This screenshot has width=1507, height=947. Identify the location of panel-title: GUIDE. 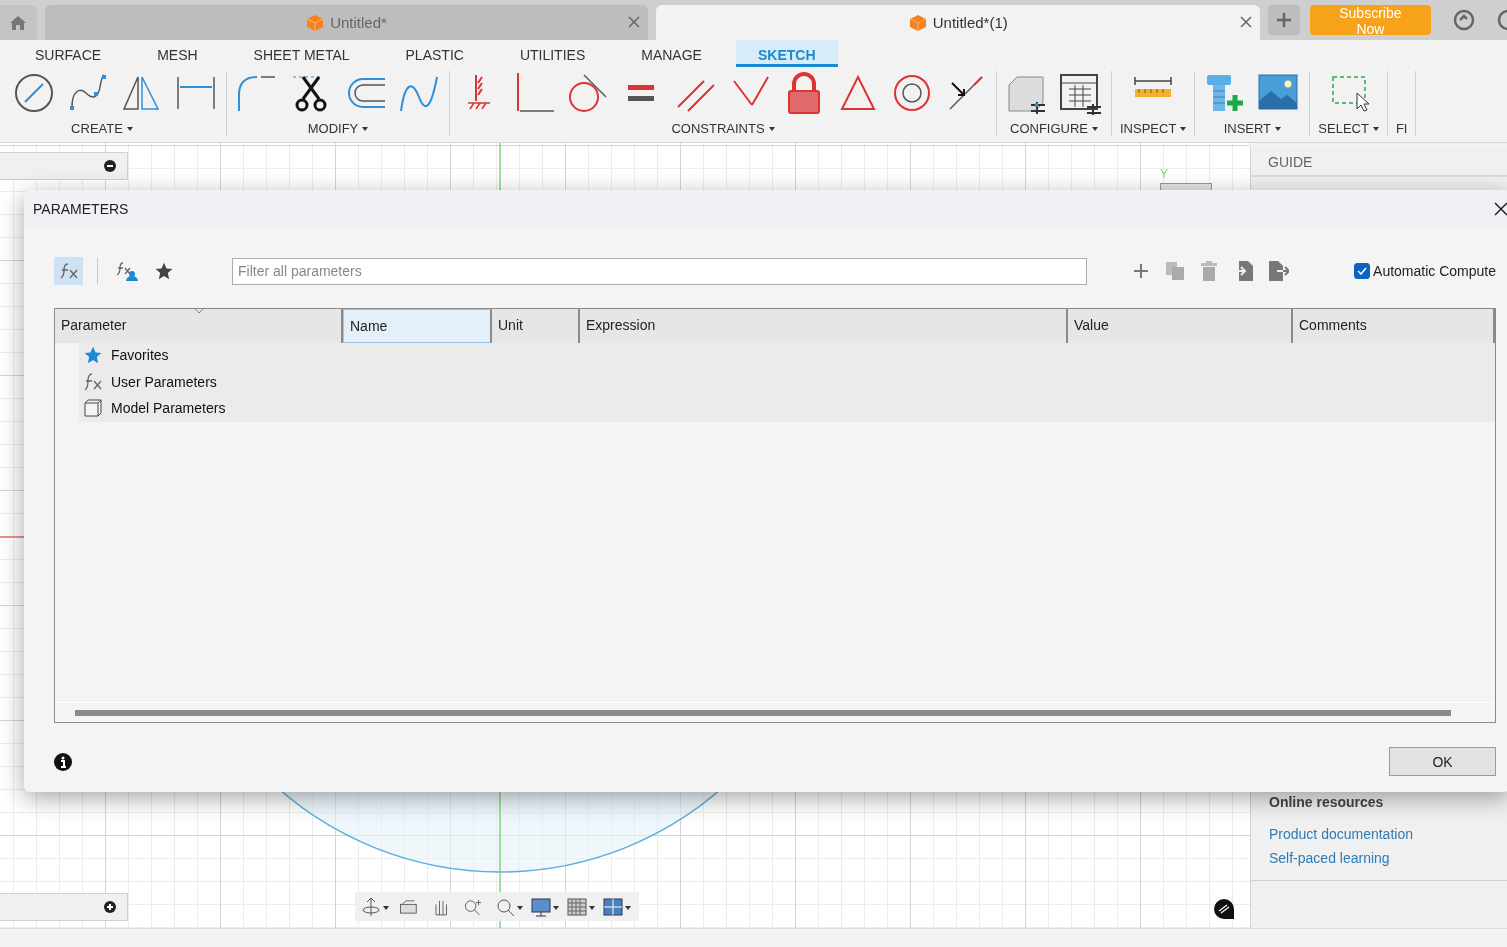
(1379, 162).